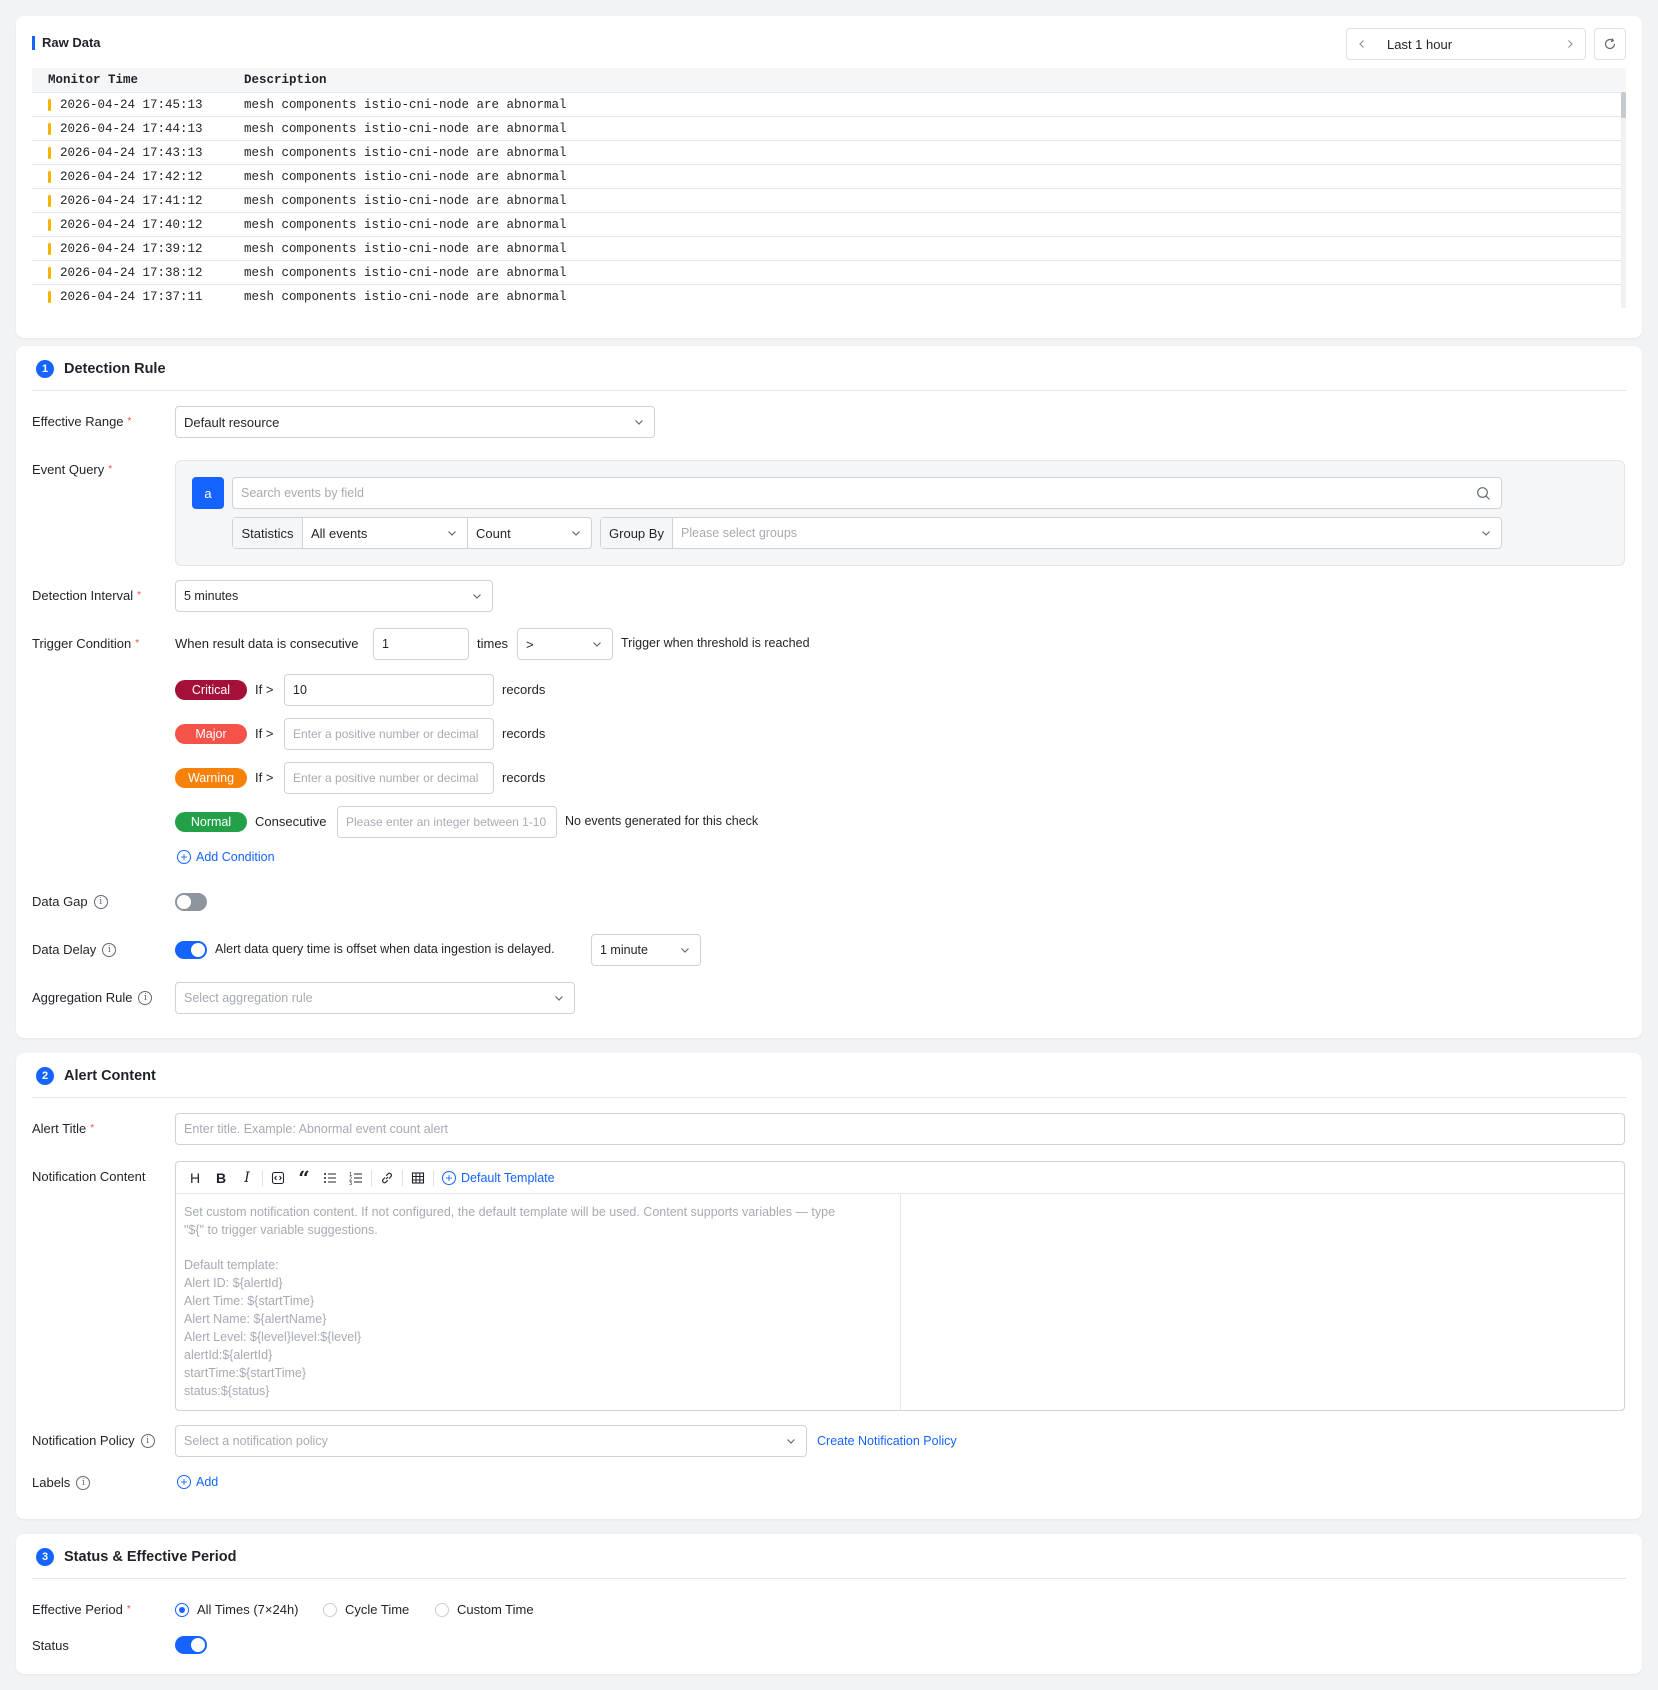 This screenshot has height=1690, width=1658. What do you see at coordinates (1466, 44) in the screenshot?
I see `time-range-picker: Last 1 hour` at bounding box center [1466, 44].